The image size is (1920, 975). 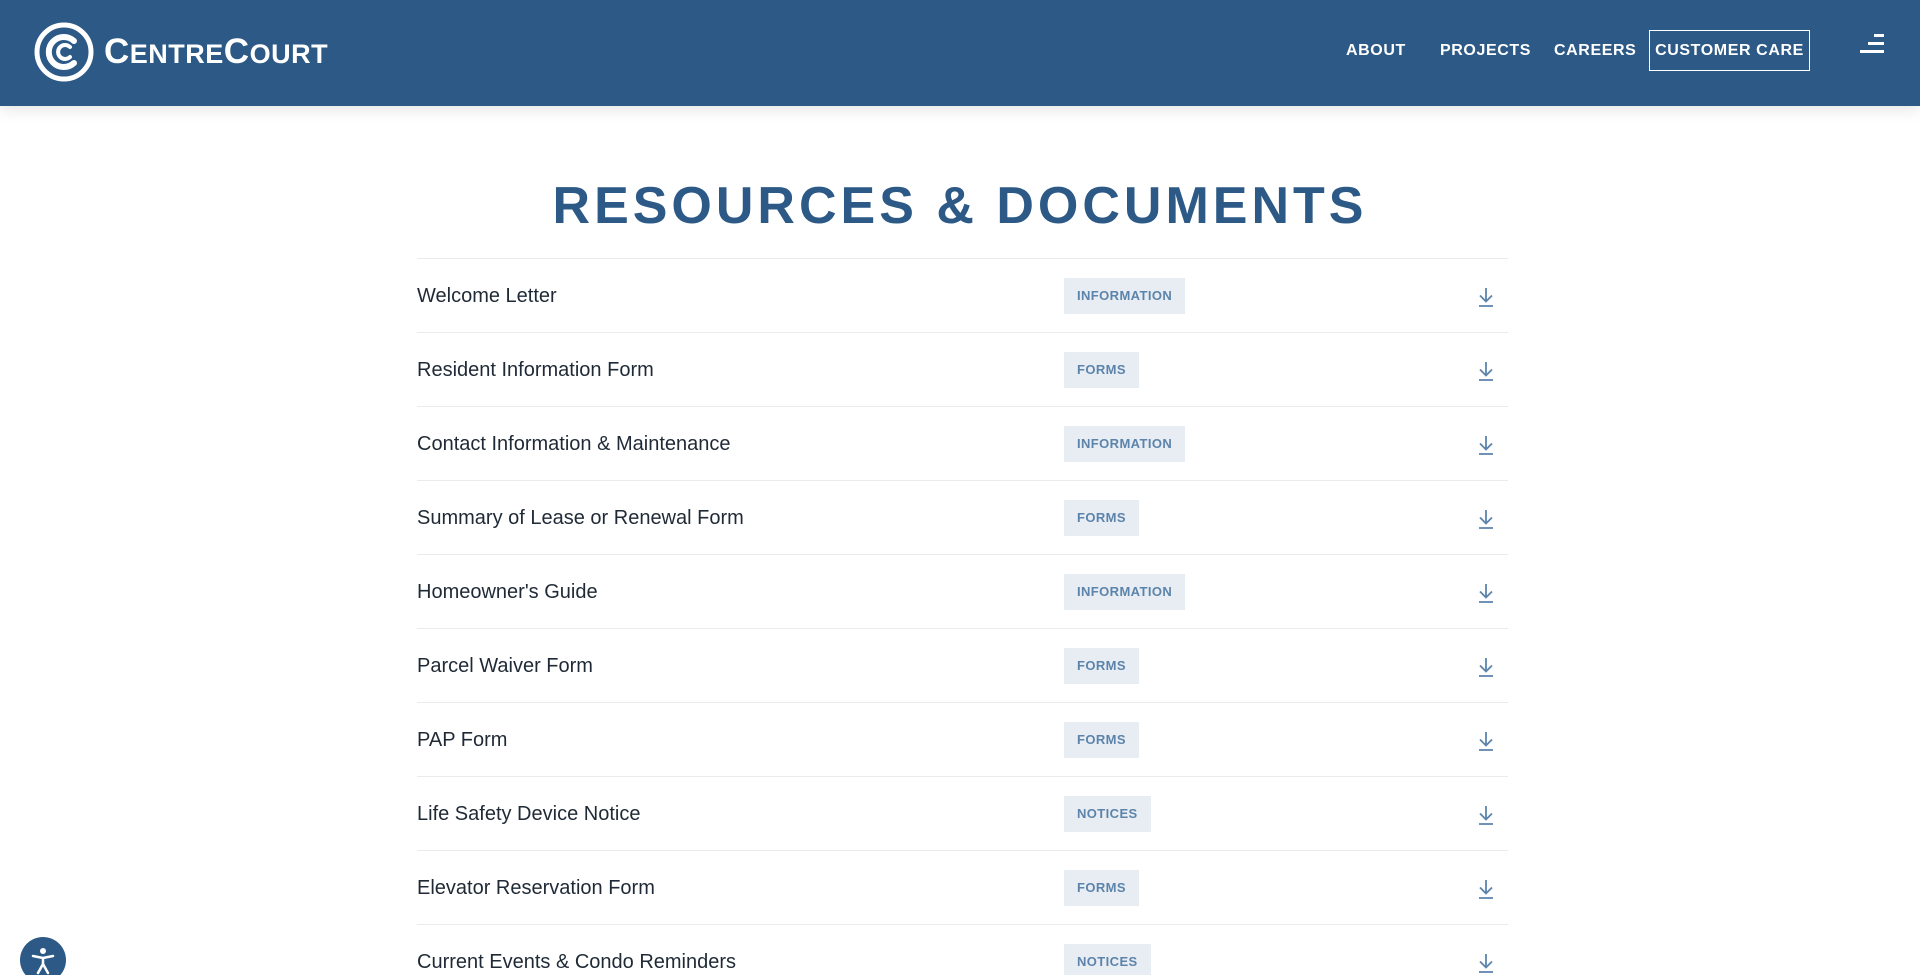 I want to click on nav-projects: PROJECTS, so click(x=1485, y=50).